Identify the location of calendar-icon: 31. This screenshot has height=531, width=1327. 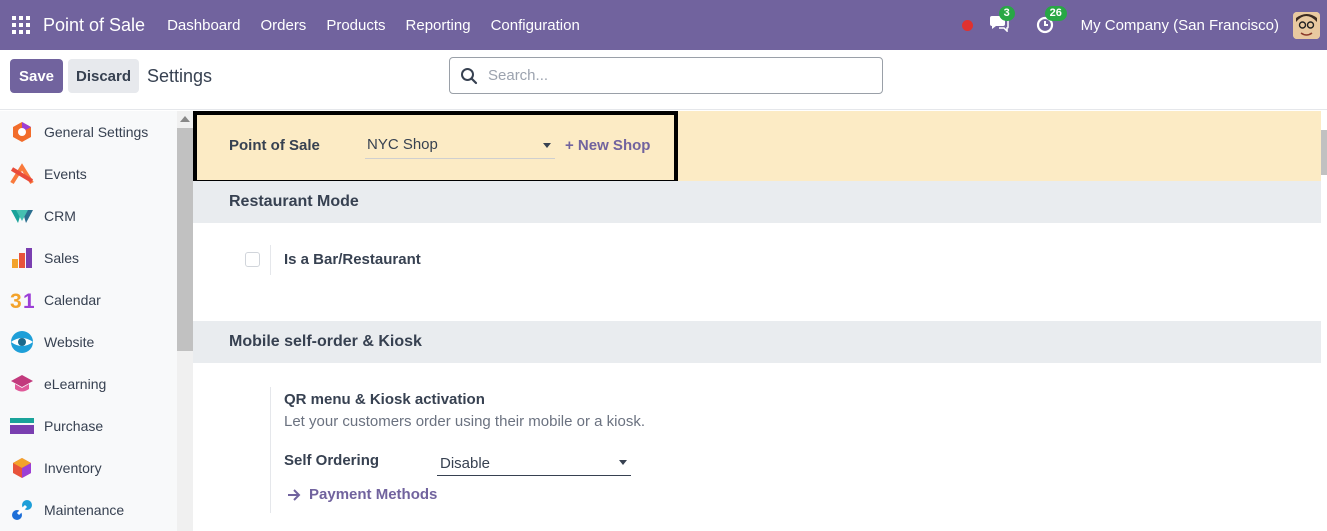
(22, 300).